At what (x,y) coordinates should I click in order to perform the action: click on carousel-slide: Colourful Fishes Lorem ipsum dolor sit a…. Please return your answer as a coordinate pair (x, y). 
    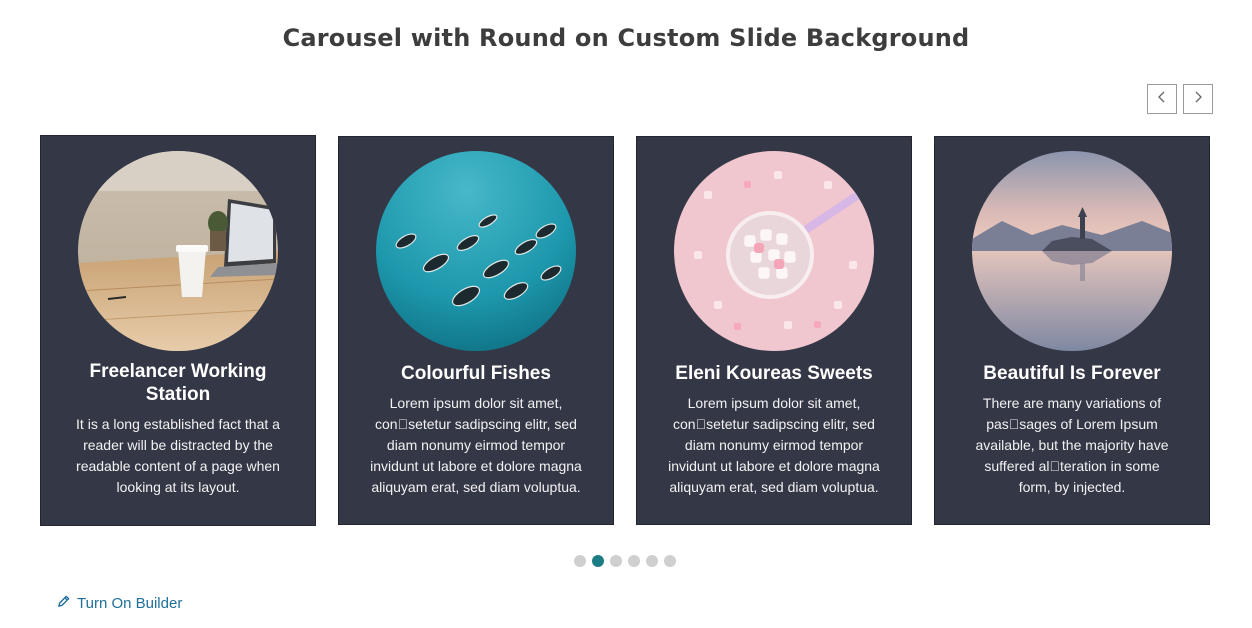
    Looking at the image, I should click on (476, 330).